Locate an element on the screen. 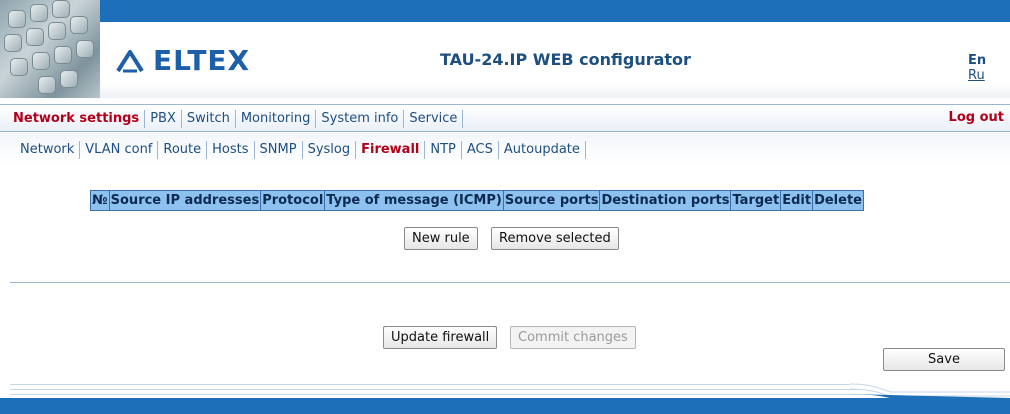 Image resolution: width=1010 pixels, height=414 pixels. sub-nav-firewall: Firewall is located at coordinates (391, 150).